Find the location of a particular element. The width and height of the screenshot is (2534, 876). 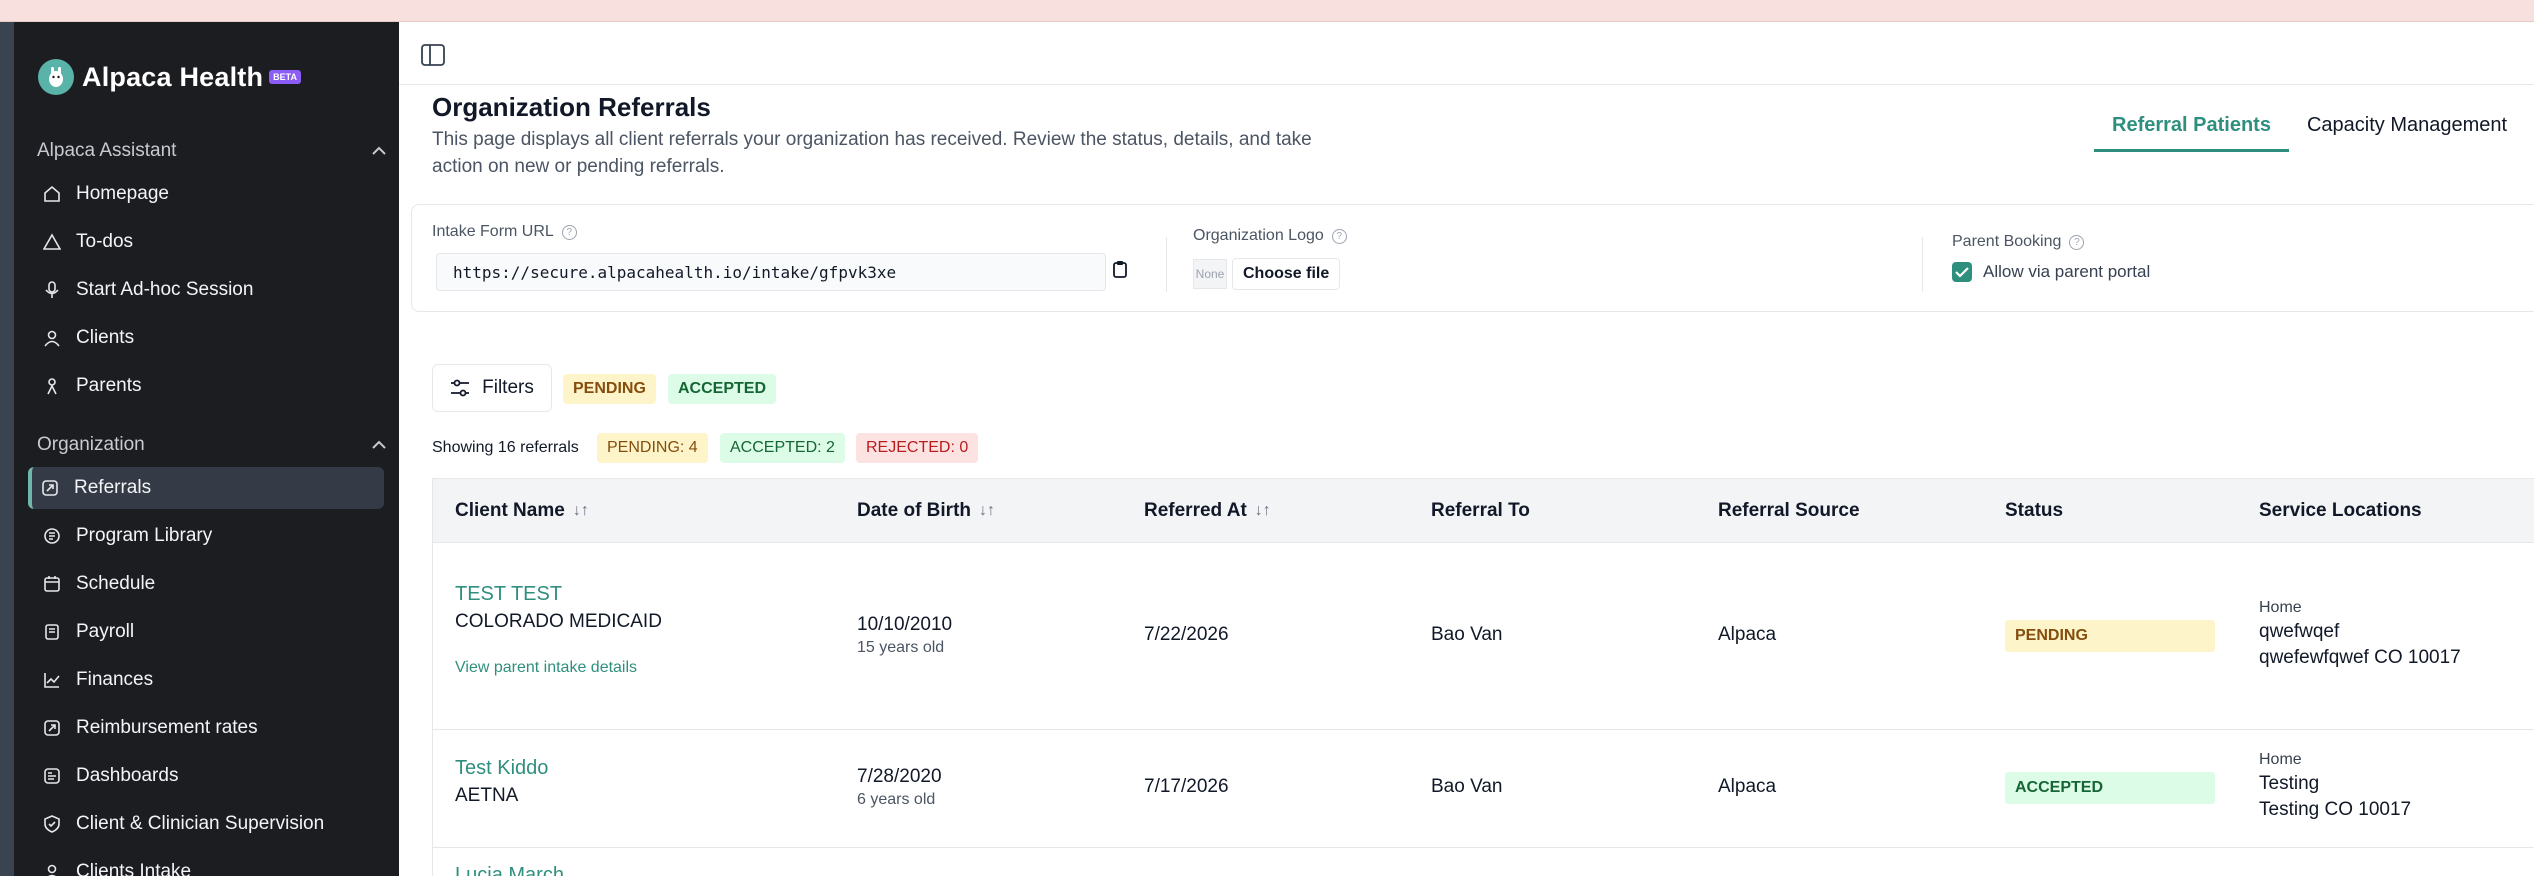

column-header-referred-at: Referred At ↓↑ is located at coordinates (1207, 511).